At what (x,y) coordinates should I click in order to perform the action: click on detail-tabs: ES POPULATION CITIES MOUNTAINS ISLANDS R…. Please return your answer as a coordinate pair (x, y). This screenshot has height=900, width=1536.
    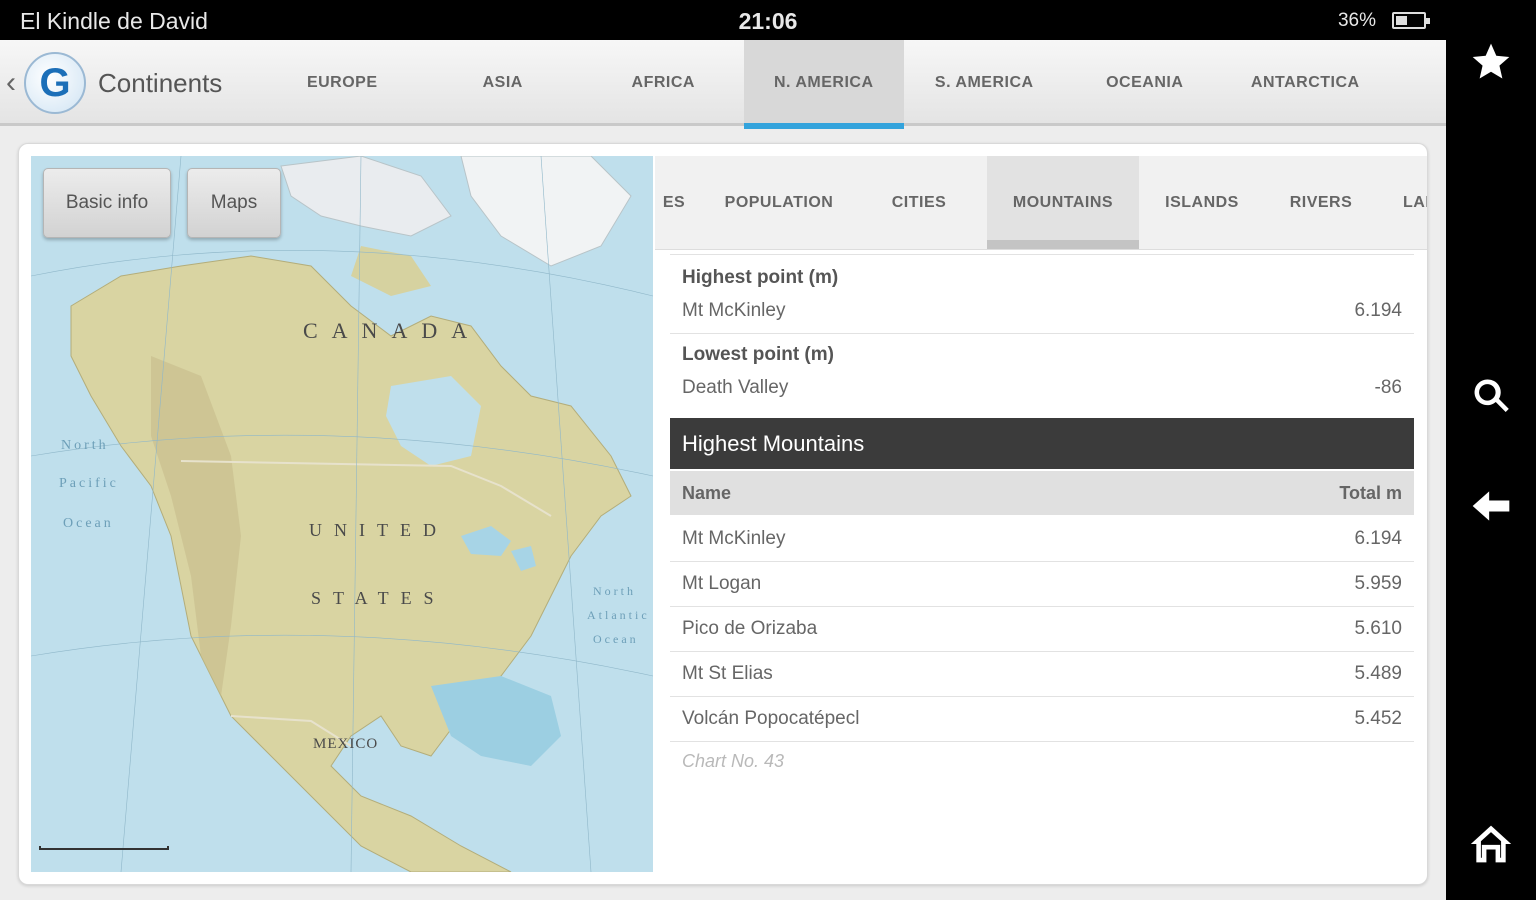
    Looking at the image, I should click on (1041, 203).